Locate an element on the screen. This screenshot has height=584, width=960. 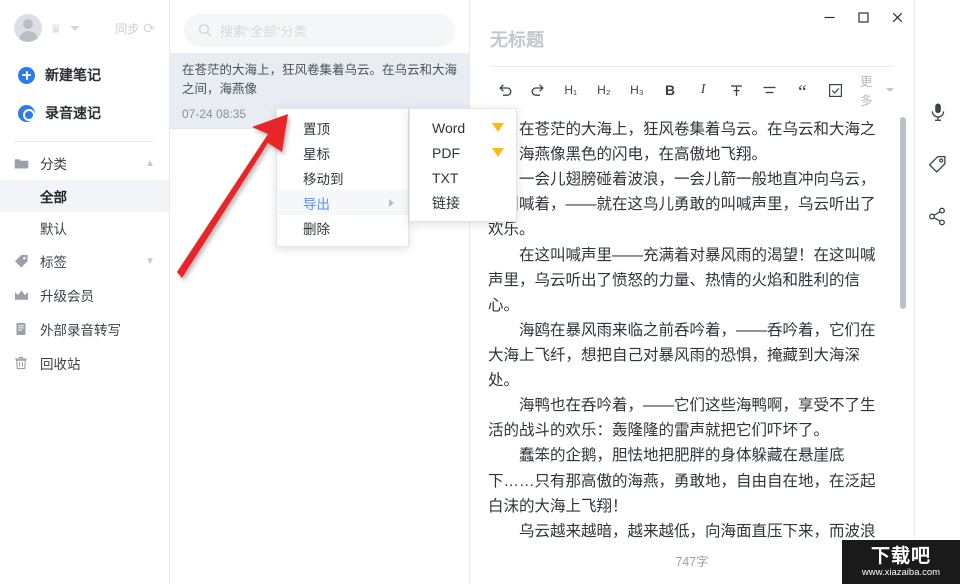
export-submenu-item-pdf-label: PDF is located at coordinates (446, 152).